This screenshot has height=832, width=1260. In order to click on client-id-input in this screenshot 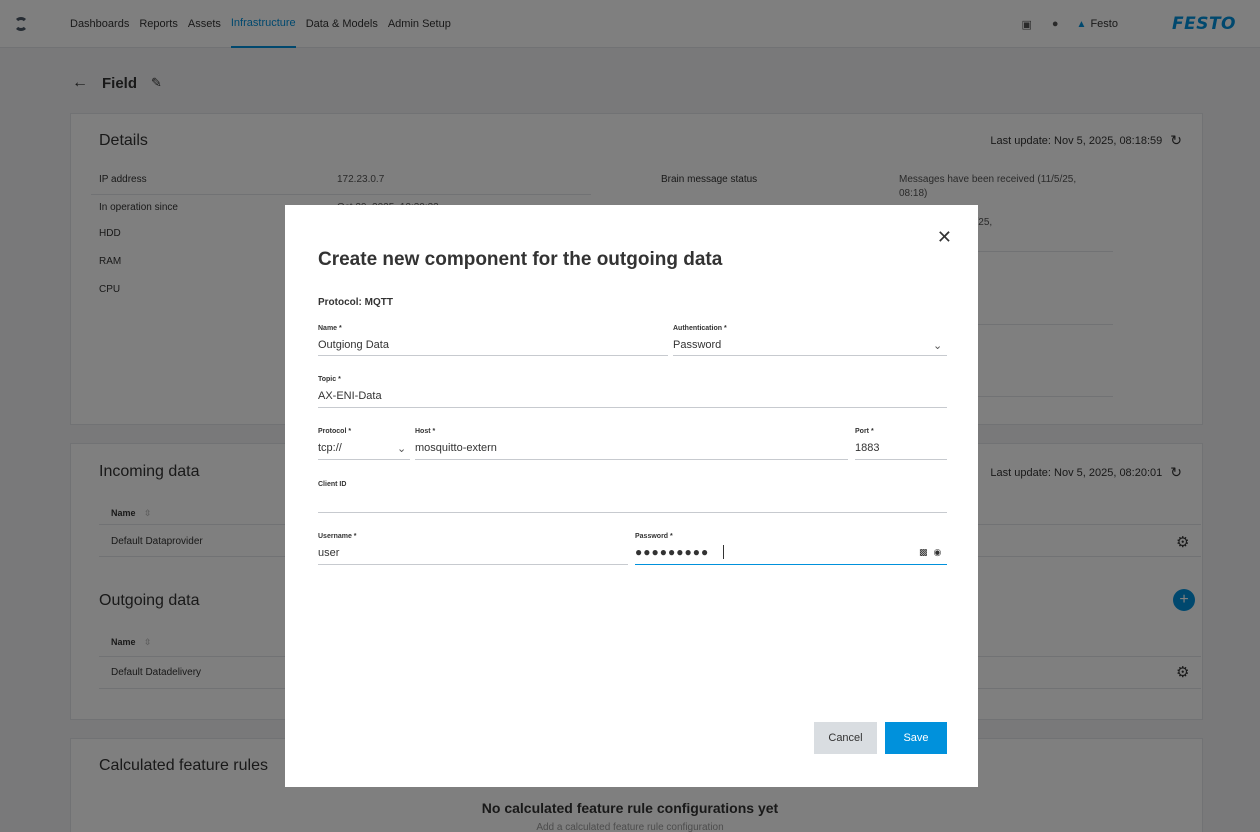, I will do `click(632, 502)`.